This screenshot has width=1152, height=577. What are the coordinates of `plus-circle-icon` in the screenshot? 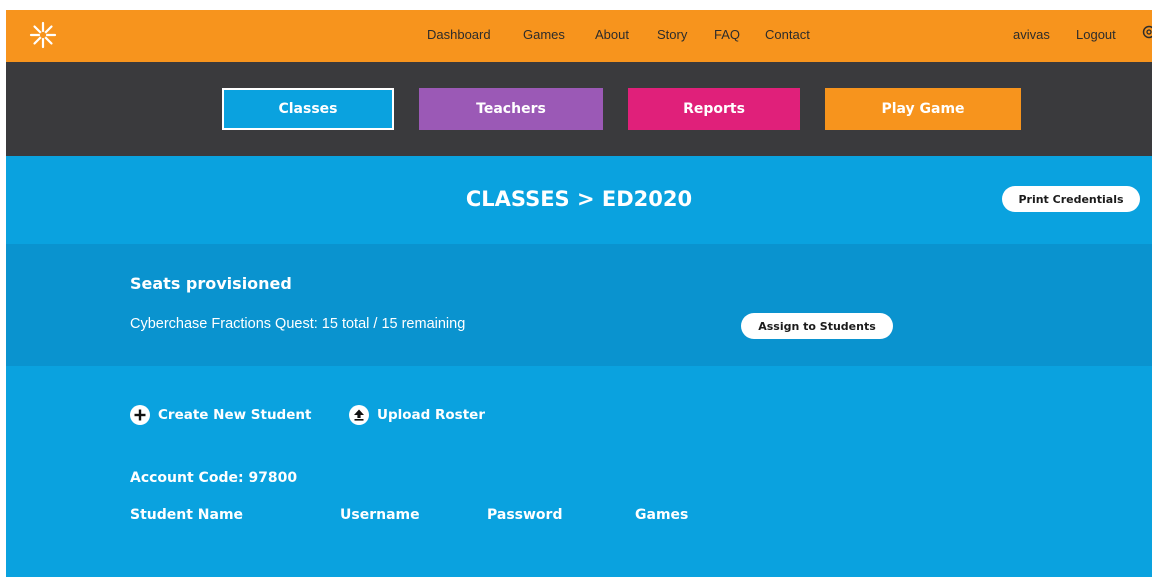 It's located at (140, 415).